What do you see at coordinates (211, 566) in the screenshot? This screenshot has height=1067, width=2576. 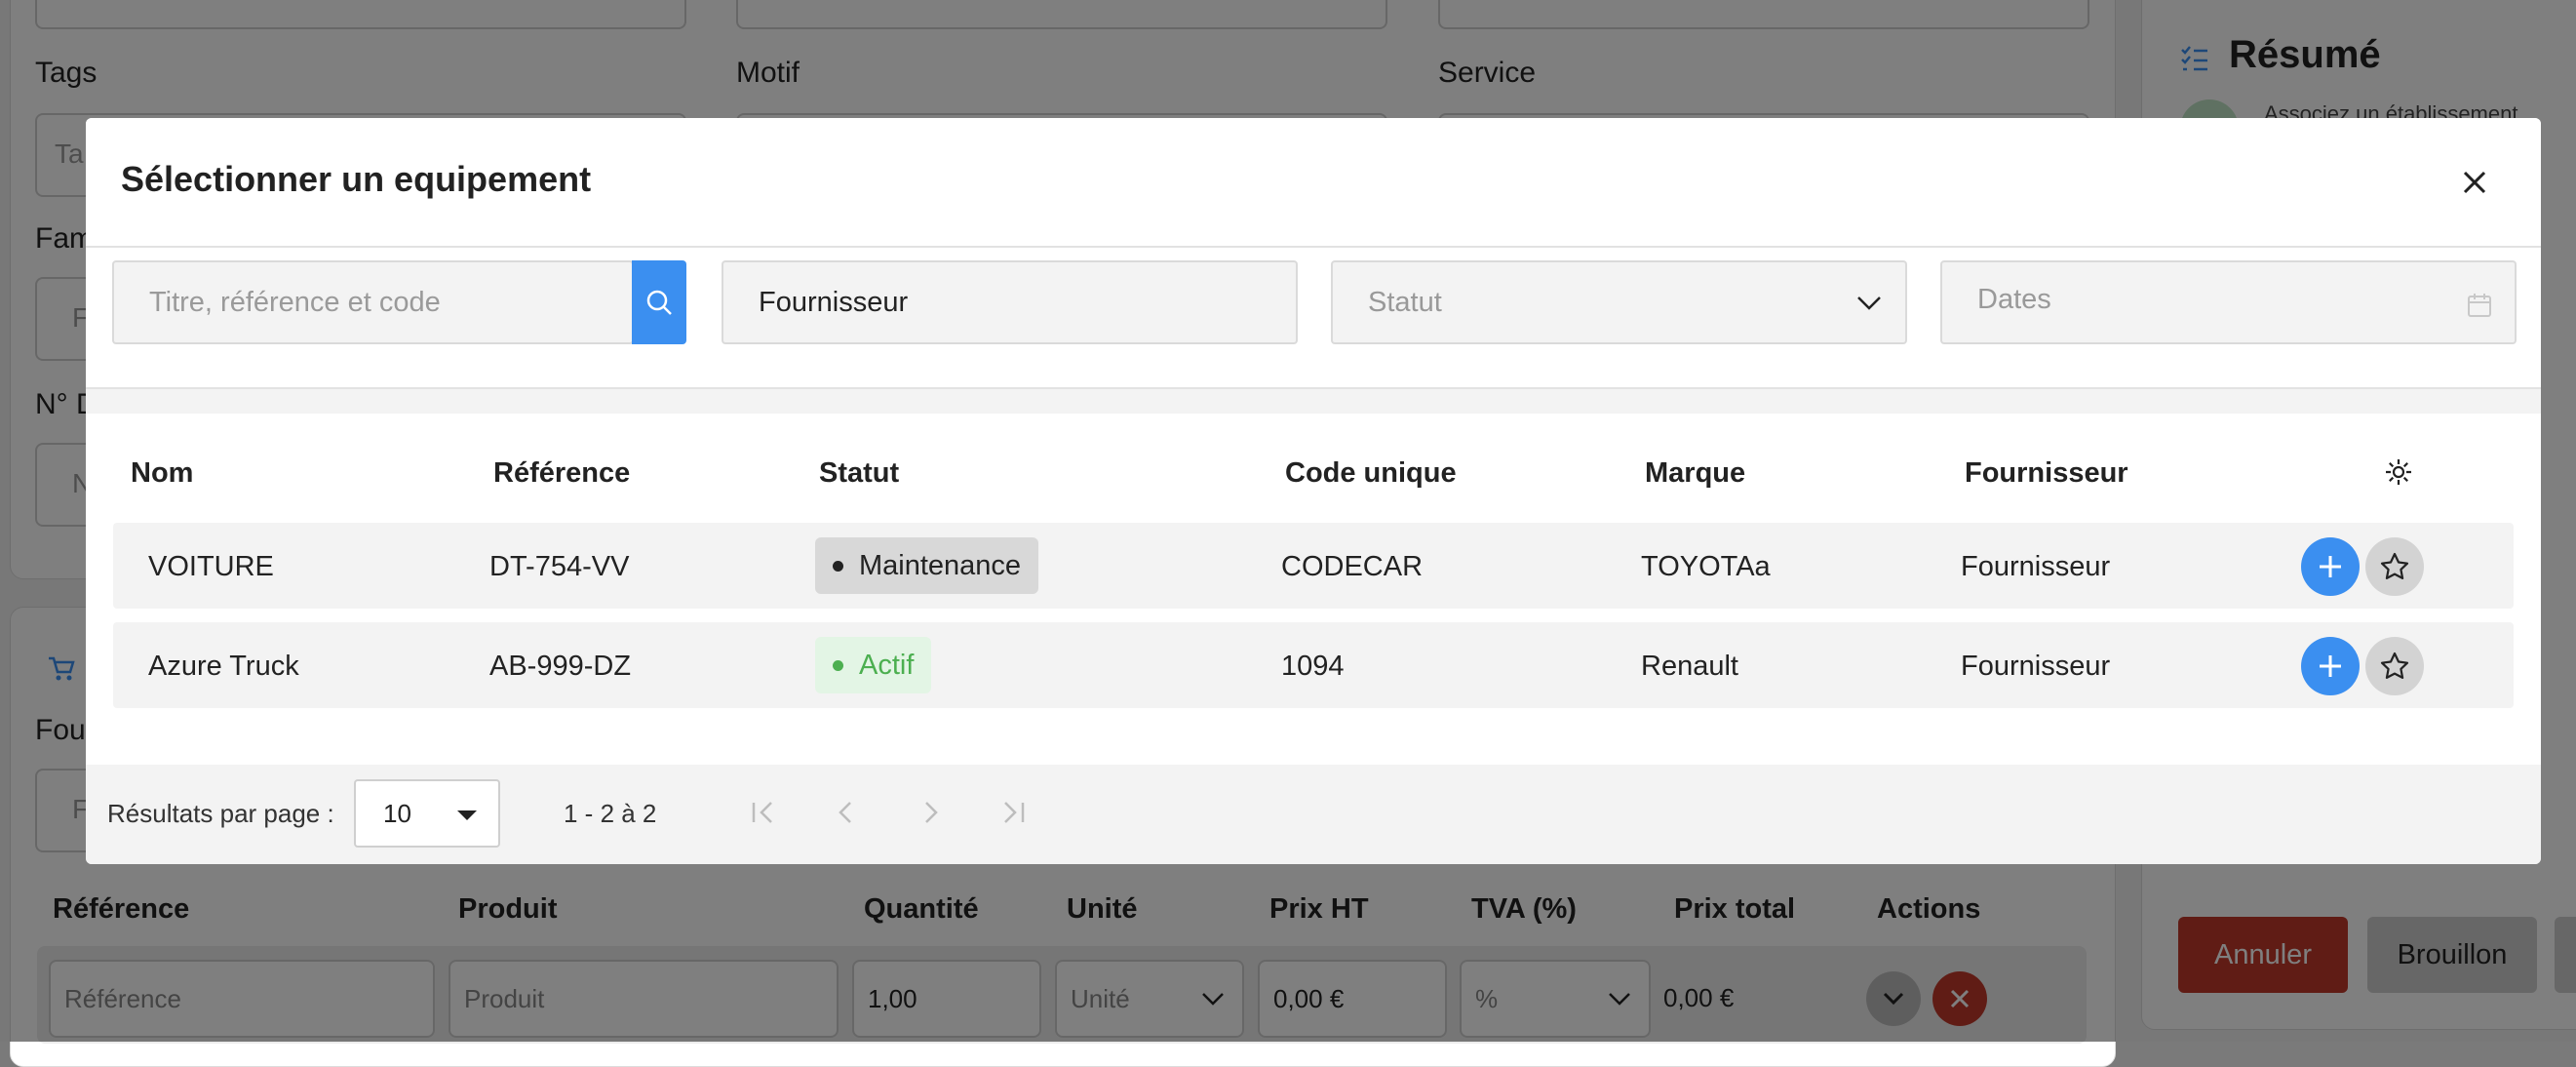 I see `cell-nom: VOITURE` at bounding box center [211, 566].